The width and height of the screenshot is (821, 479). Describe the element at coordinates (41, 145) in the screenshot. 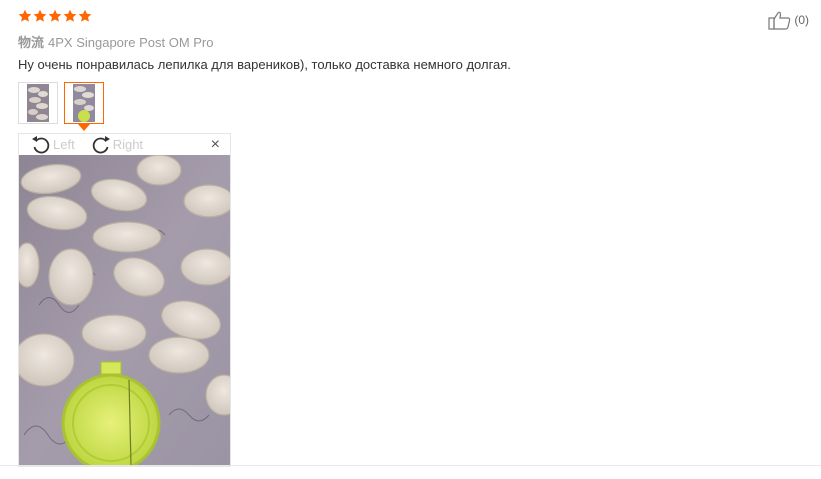

I see `rotate-left-icon` at that location.